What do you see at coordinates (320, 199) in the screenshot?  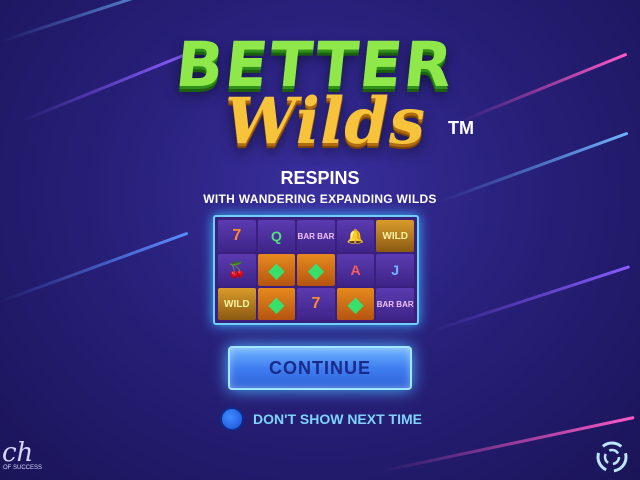 I see `feature-subtitle: WITH WANDERING EXPANDING WILDS` at bounding box center [320, 199].